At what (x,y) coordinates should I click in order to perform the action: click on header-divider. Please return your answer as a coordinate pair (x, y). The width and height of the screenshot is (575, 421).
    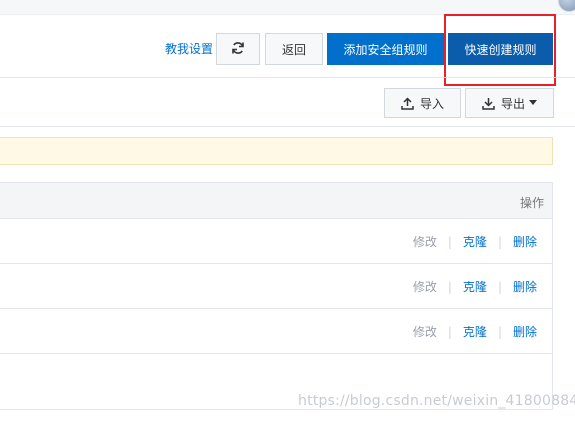
    Looking at the image, I should click on (287, 77).